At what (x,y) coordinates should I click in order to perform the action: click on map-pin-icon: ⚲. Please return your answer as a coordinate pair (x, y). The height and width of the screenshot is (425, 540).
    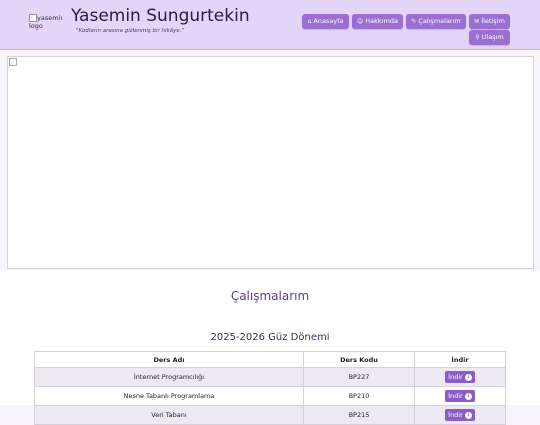
    Looking at the image, I should click on (477, 37).